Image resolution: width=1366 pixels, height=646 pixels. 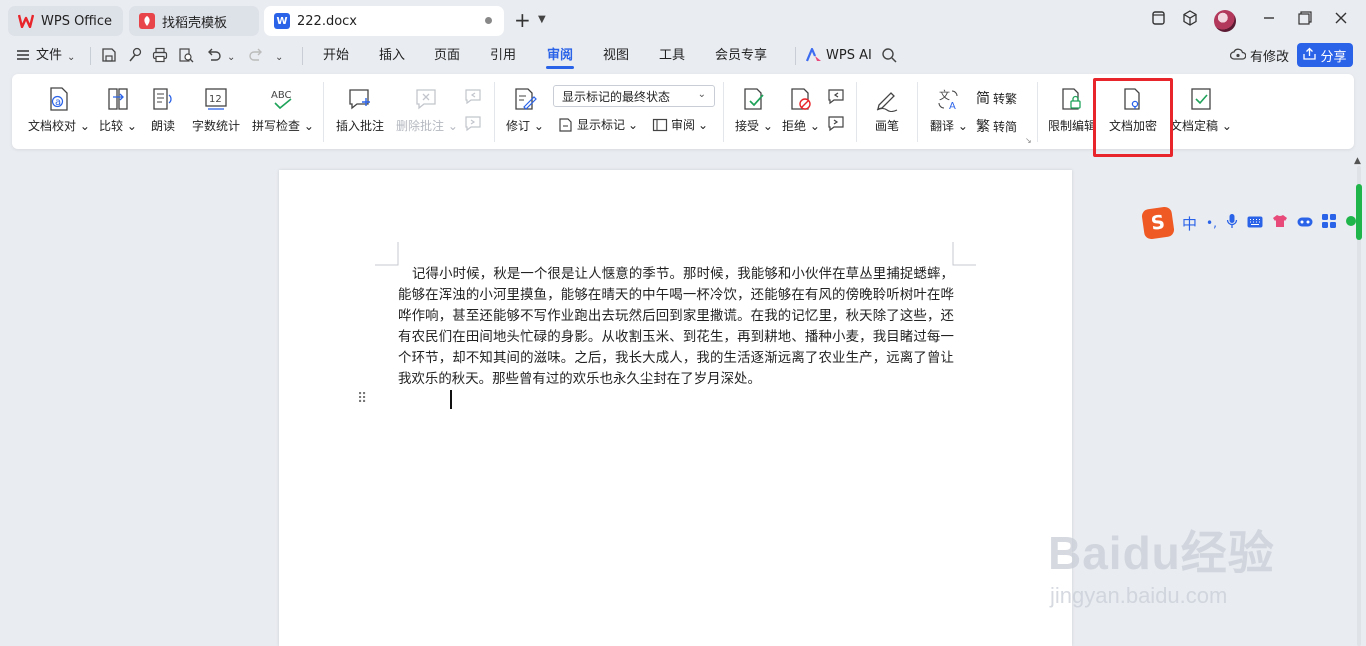 What do you see at coordinates (1255, 223) in the screenshot?
I see `keyboard-icon` at bounding box center [1255, 223].